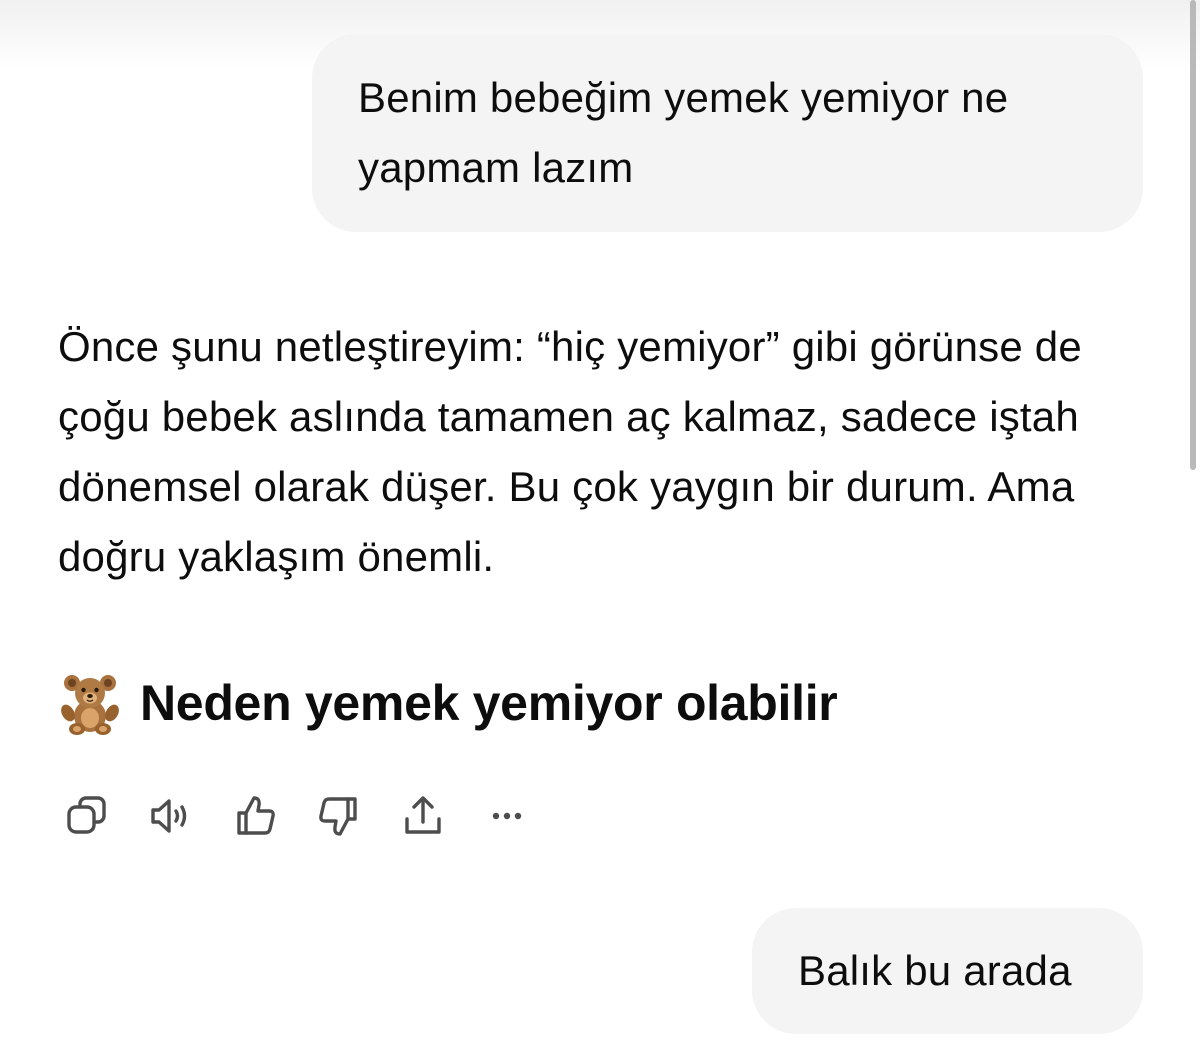  I want to click on more-icon, so click(507, 816).